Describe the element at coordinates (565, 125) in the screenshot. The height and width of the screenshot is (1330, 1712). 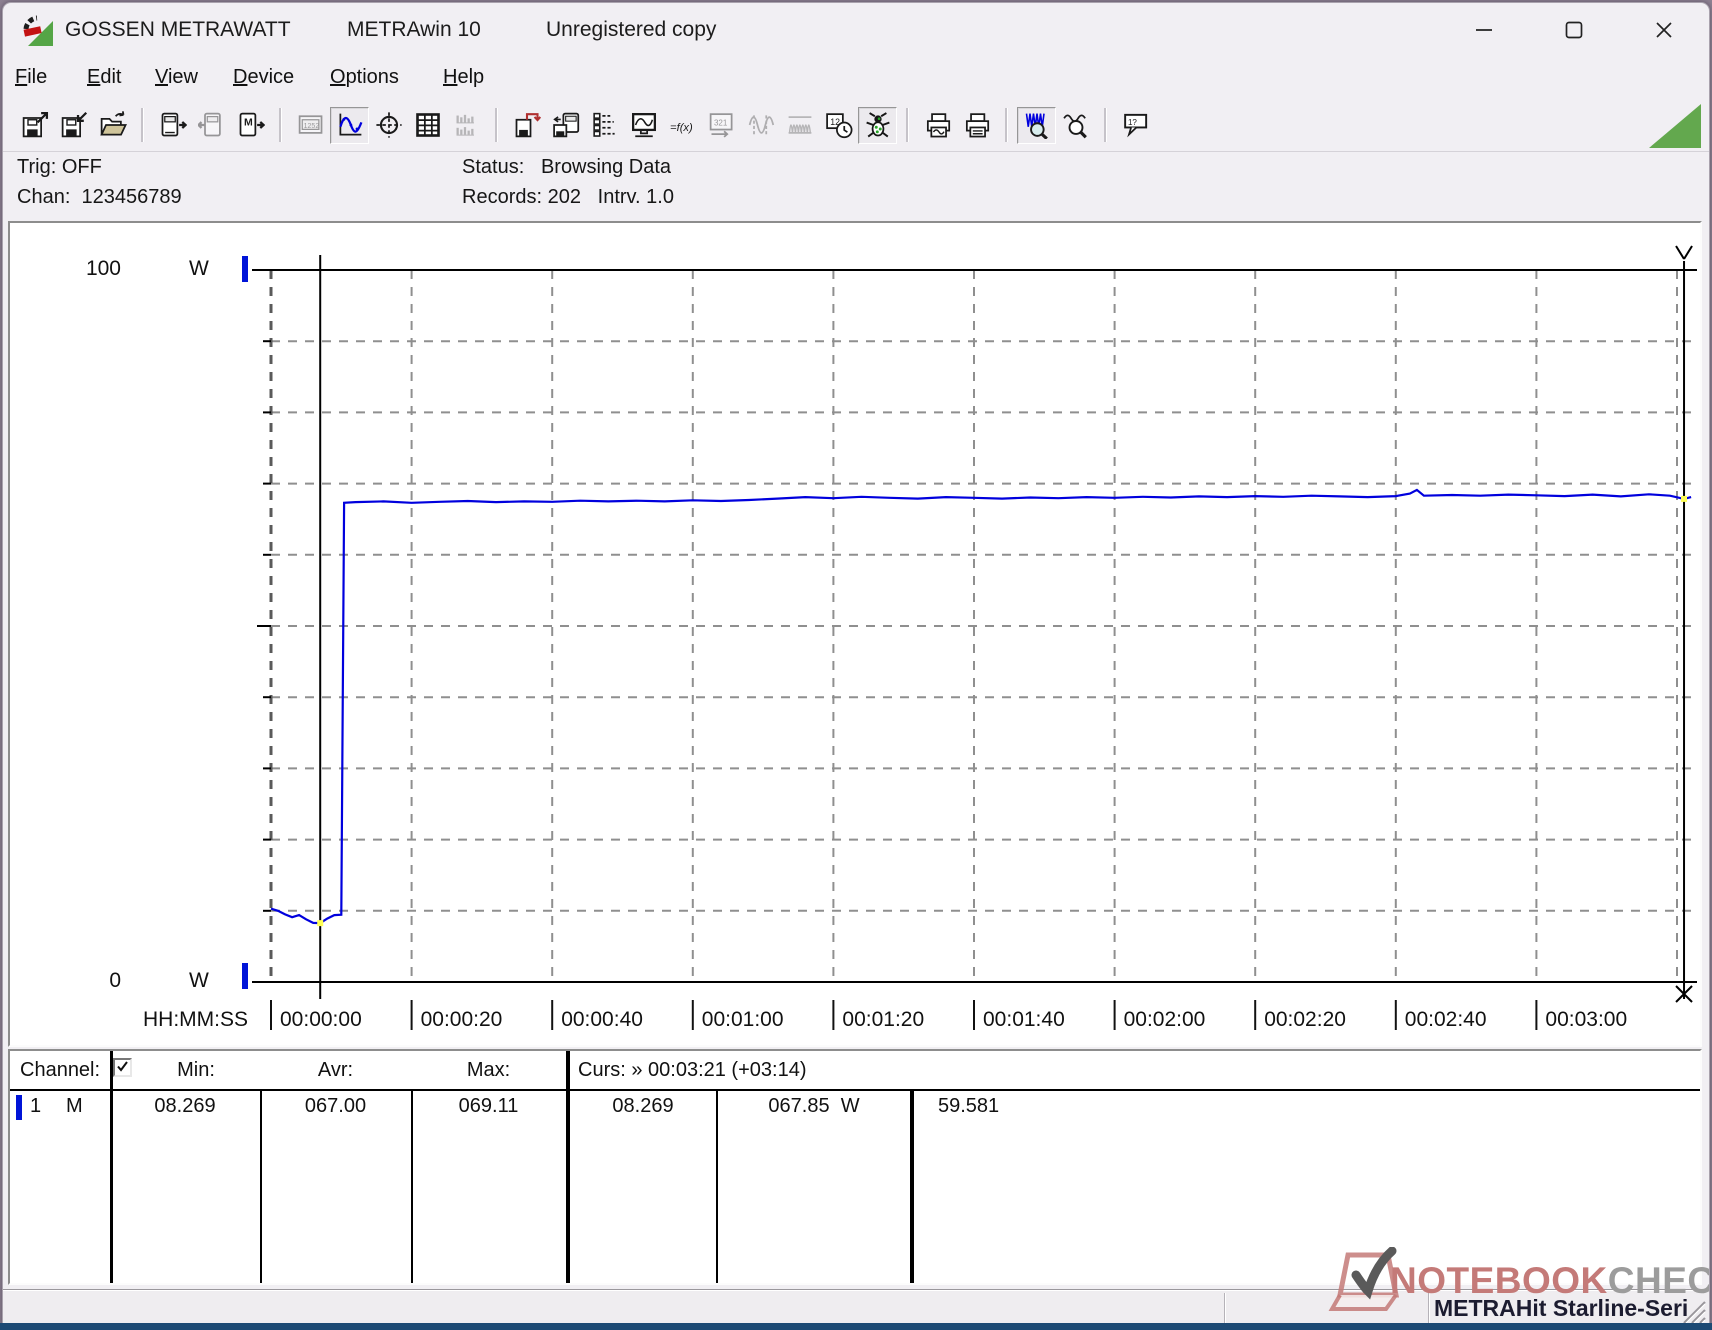
I see `device-config-button` at that location.